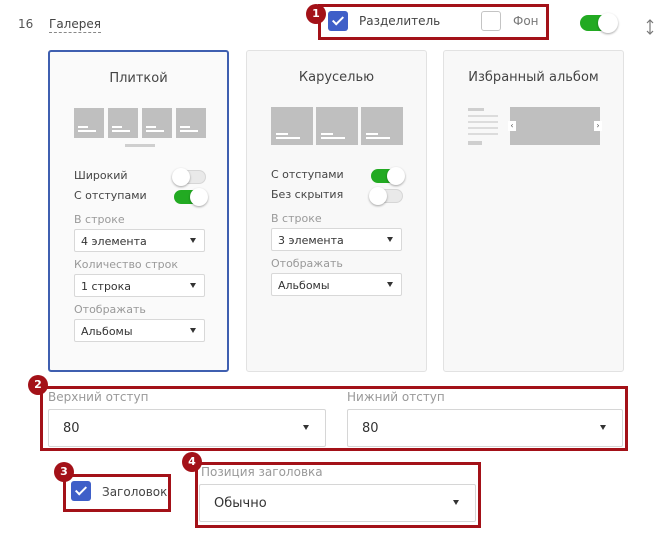 This screenshot has width=665, height=542. I want to click on top-spacing-select: 80, so click(187, 428).